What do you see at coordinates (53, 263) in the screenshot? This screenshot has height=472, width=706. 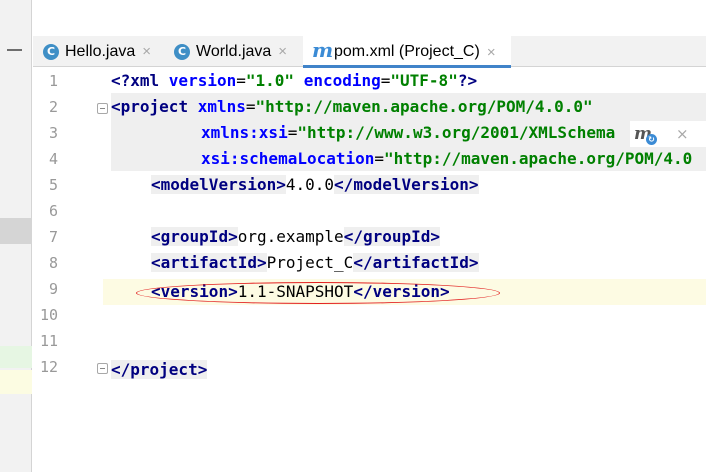 I see `line-number: 8` at bounding box center [53, 263].